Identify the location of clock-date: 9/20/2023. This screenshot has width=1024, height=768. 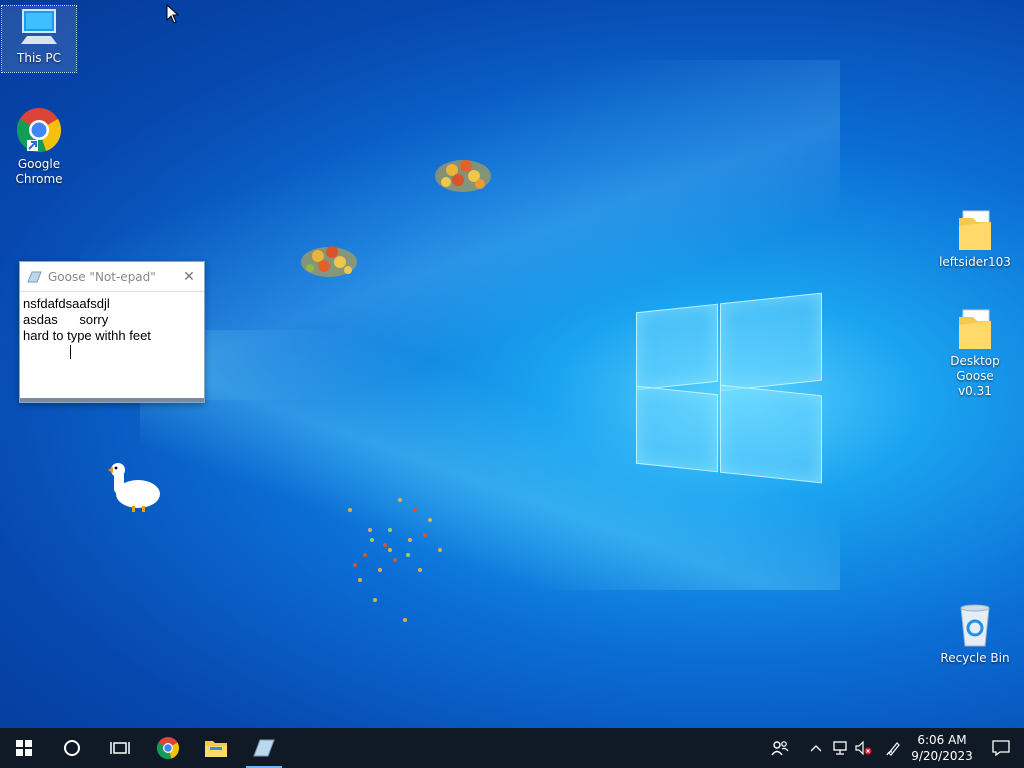
(942, 756).